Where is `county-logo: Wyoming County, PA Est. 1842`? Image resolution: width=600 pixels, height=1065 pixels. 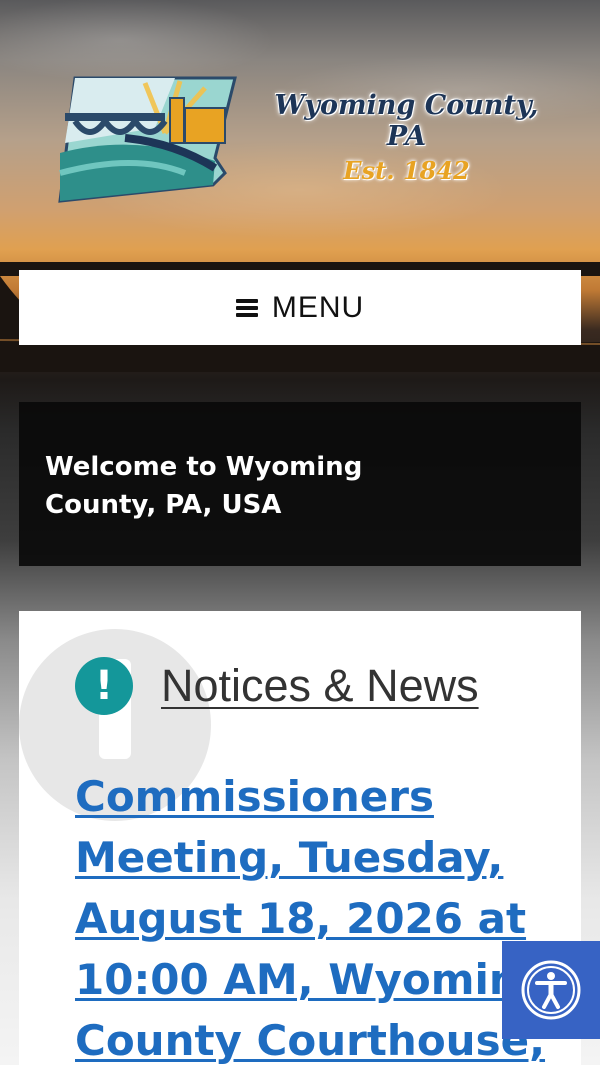
county-logo: Wyoming County, PA Est. 1842 is located at coordinates (305, 137).